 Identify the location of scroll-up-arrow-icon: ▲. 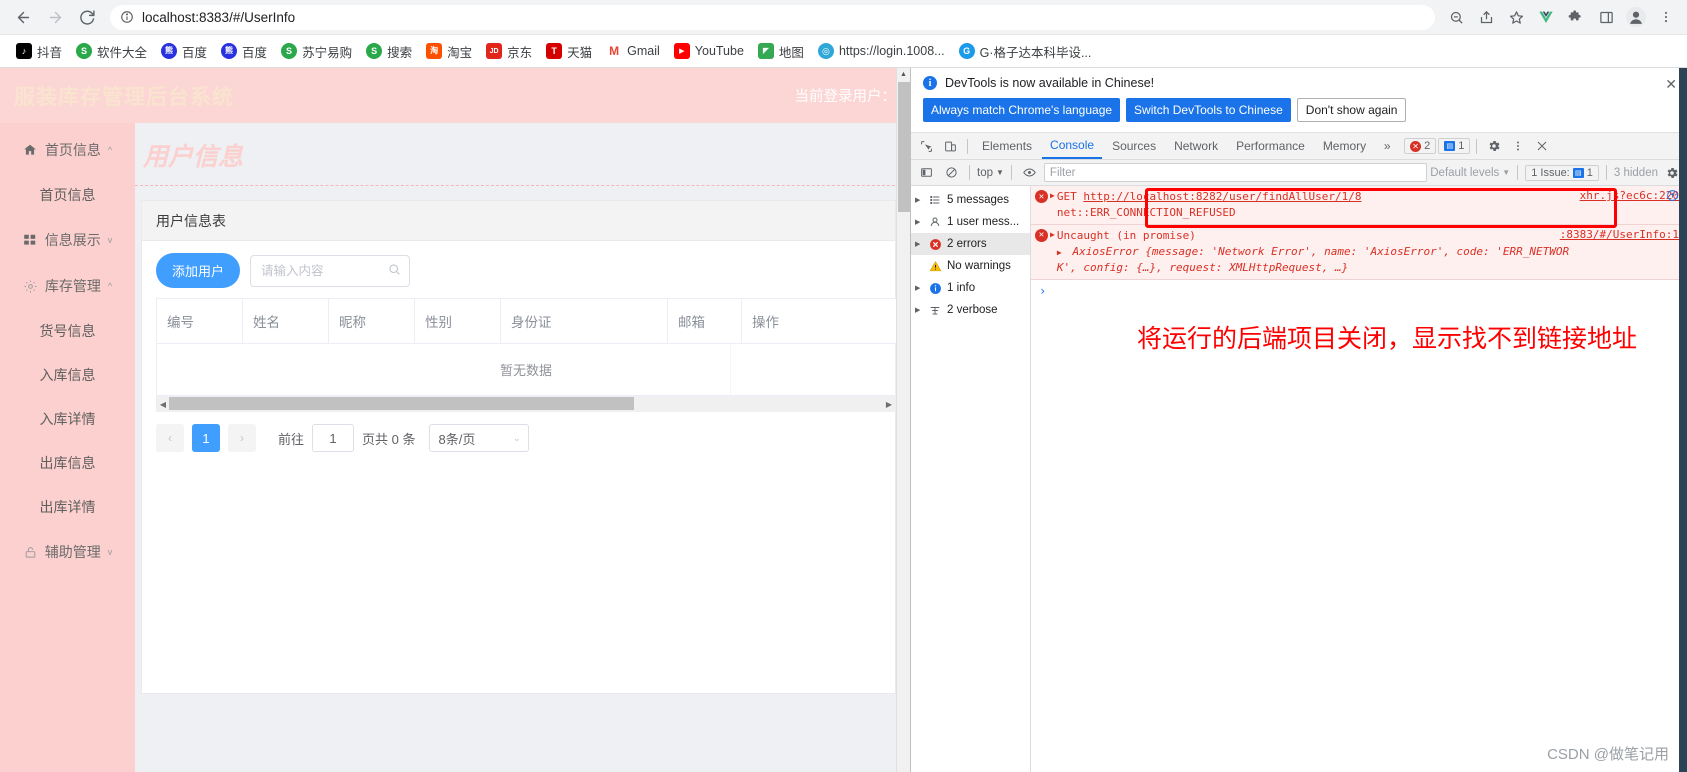
(903, 73).